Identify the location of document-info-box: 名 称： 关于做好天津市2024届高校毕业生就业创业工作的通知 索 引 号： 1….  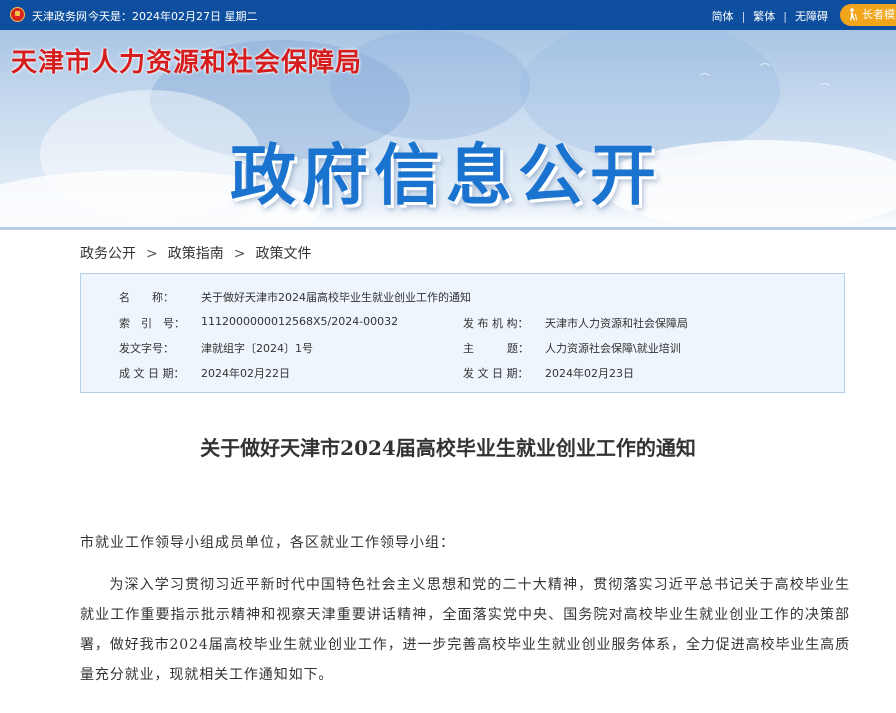
(462, 333).